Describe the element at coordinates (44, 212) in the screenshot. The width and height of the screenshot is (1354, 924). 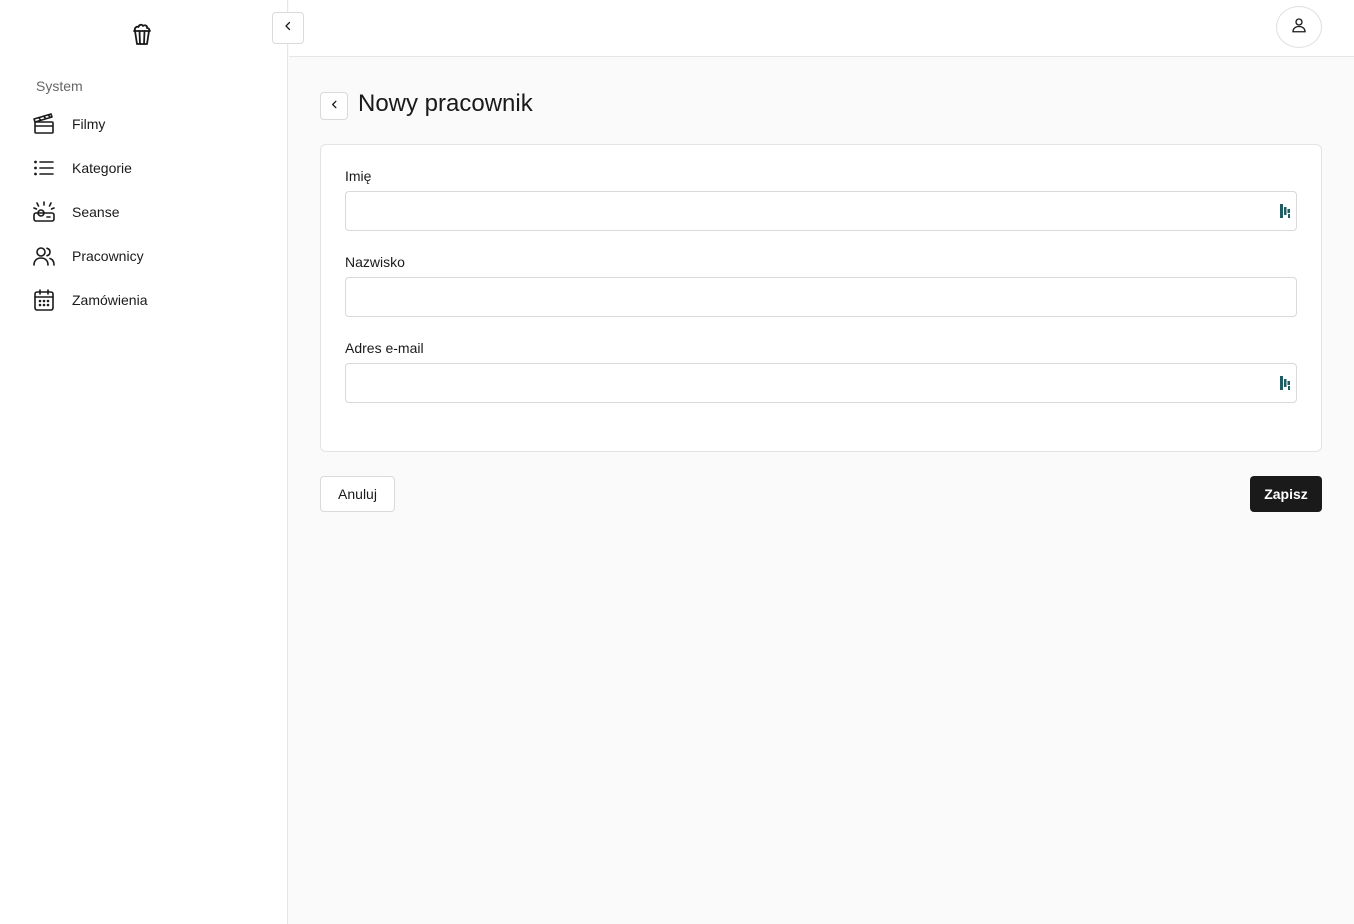
I see `projector-icon` at that location.